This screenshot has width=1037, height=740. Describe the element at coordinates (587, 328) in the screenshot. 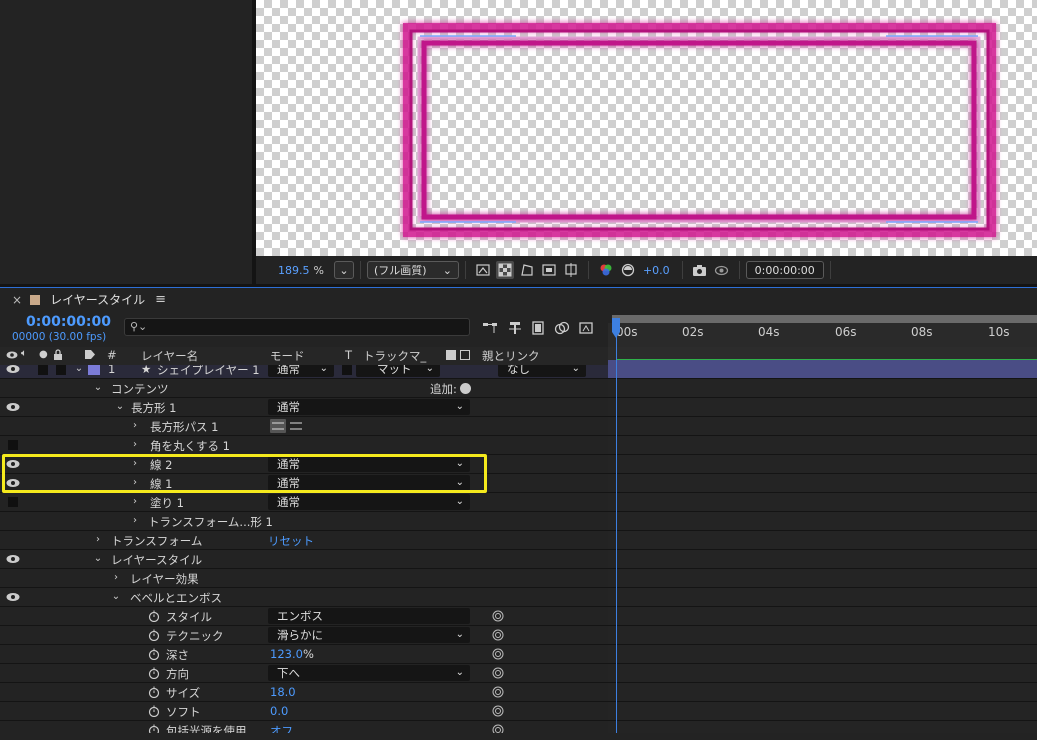

I see `motion-blur-icon` at that location.